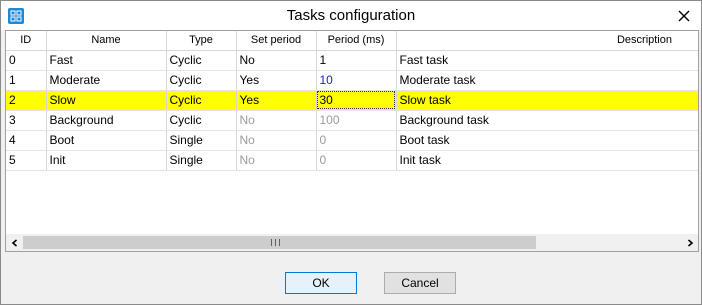 The height and width of the screenshot is (305, 702). I want to click on cell-period: 10, so click(356, 80).